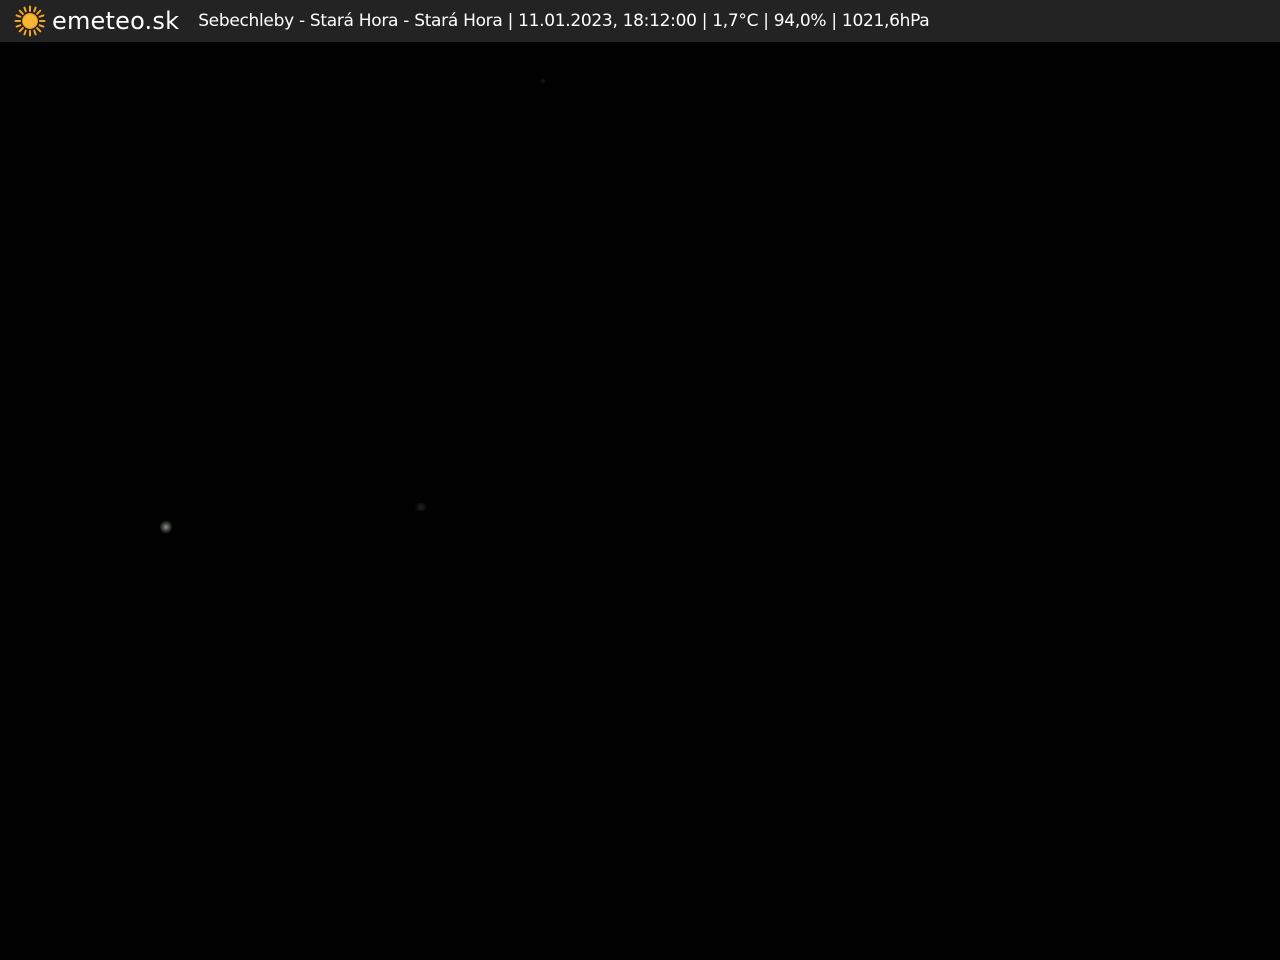  I want to click on brand-name: emeteo.sk, so click(116, 21).